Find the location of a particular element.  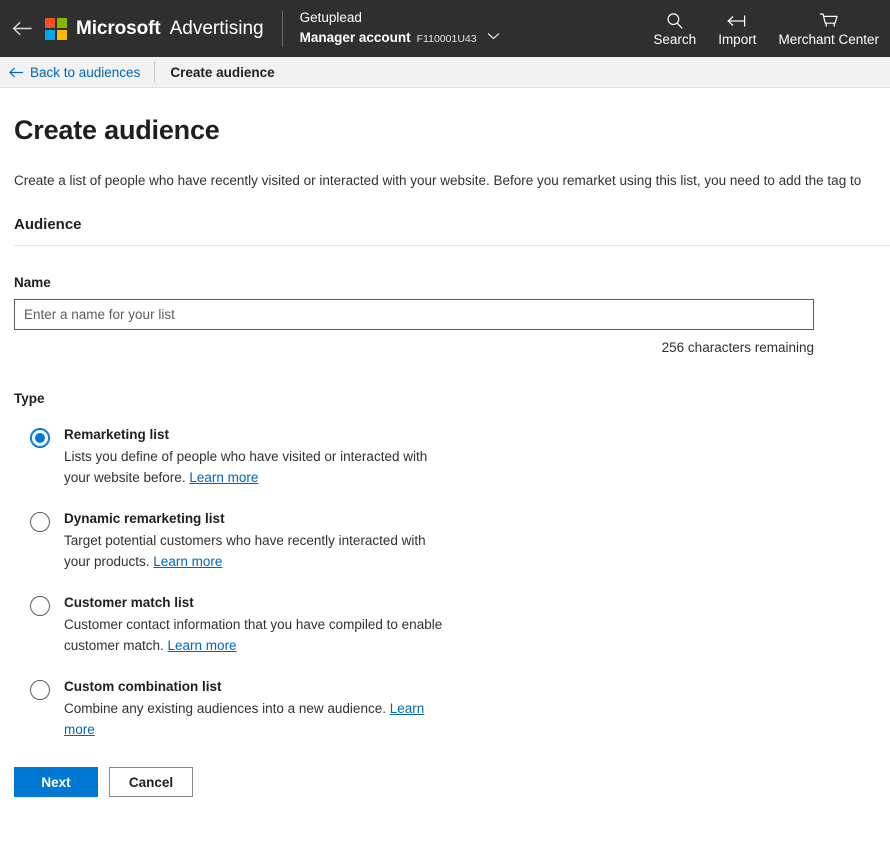

option-title: Customer match list is located at coordinates (129, 603).